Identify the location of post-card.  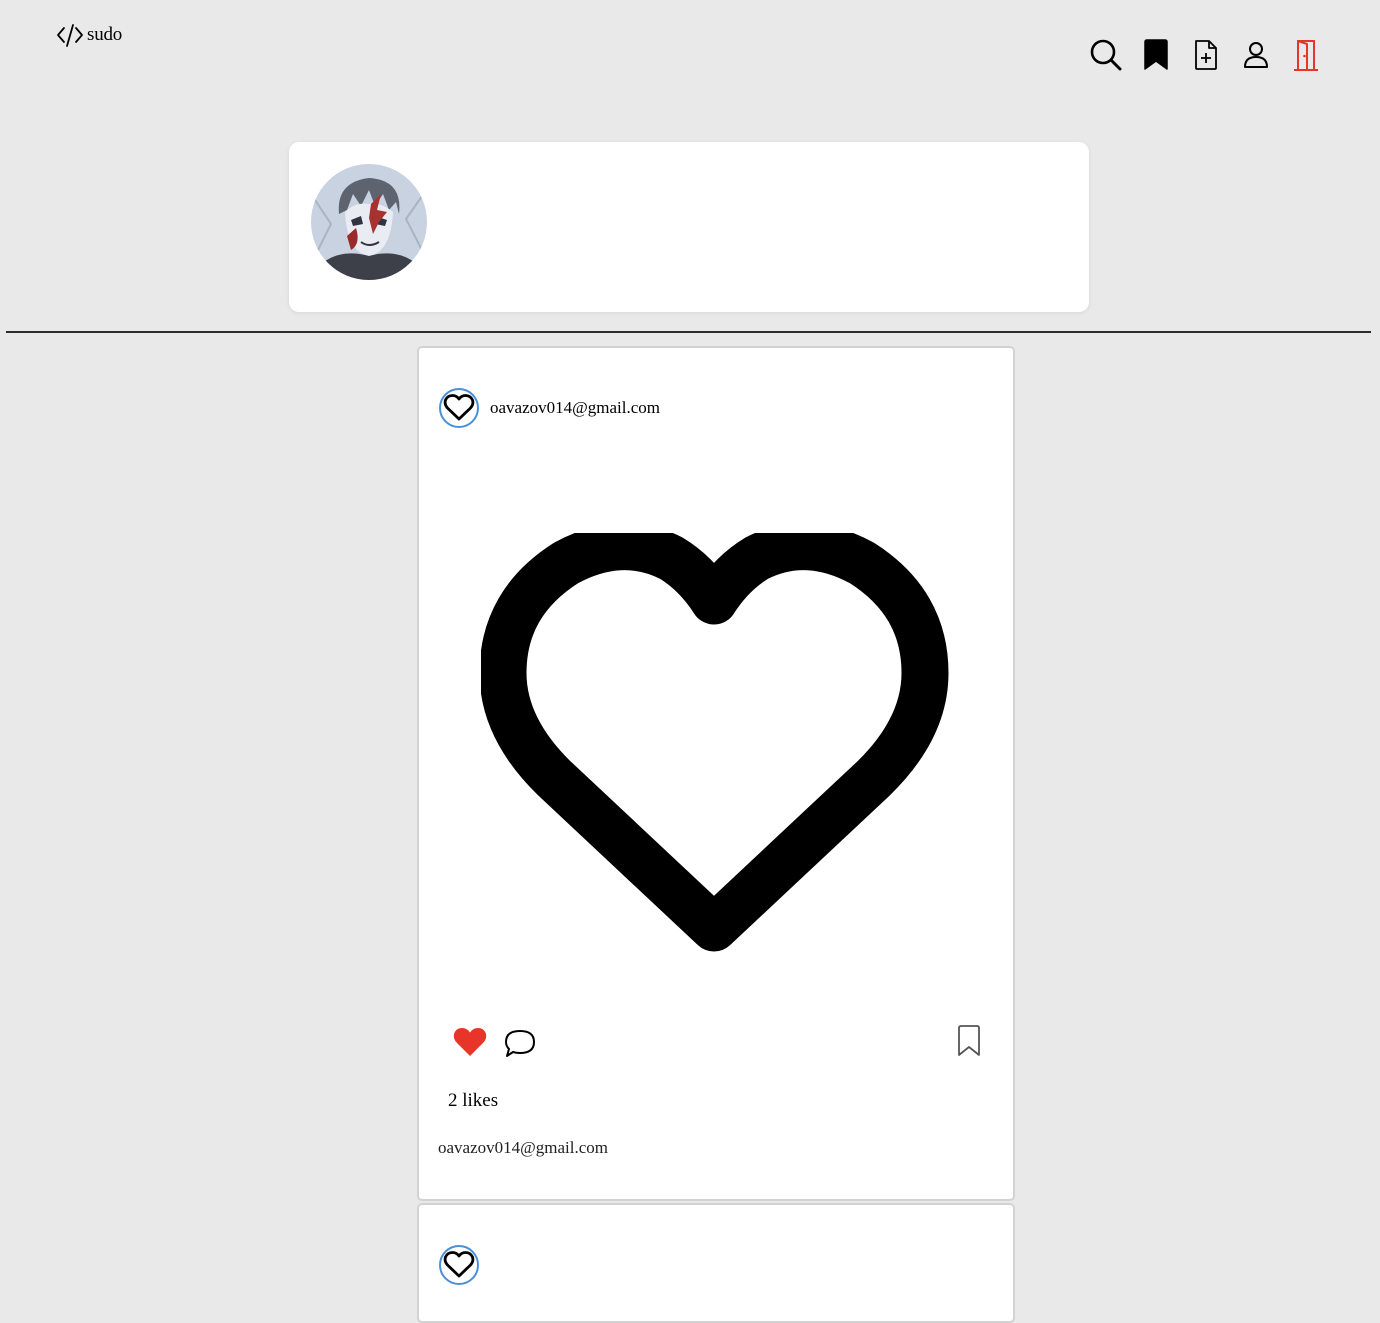
(716, 1263).